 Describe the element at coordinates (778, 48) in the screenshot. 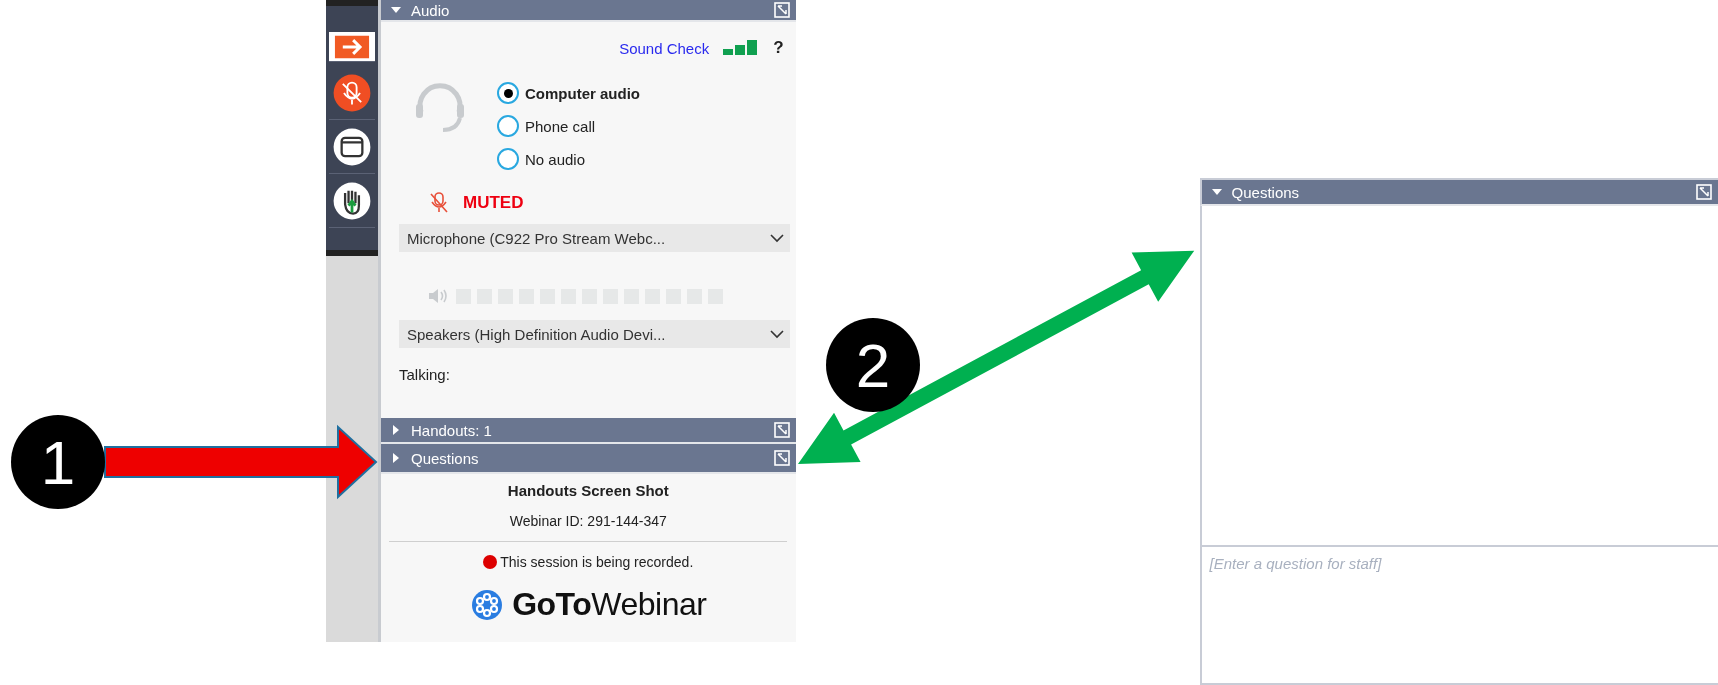

I see `help-button: ?` at that location.